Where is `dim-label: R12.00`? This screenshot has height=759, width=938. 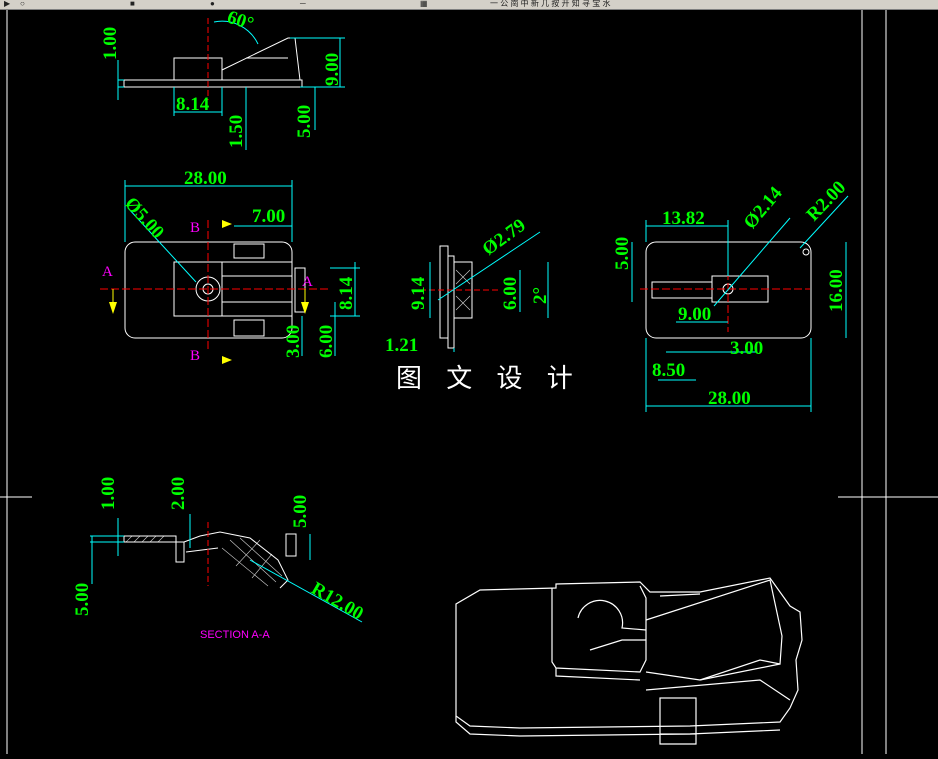 dim-label: R12.00 is located at coordinates (337, 601).